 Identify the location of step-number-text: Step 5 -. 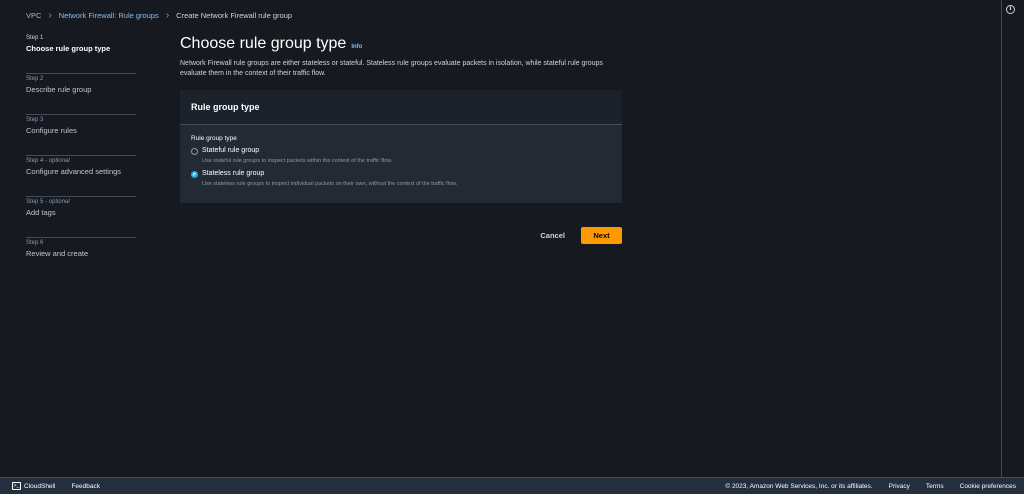
(37, 202).